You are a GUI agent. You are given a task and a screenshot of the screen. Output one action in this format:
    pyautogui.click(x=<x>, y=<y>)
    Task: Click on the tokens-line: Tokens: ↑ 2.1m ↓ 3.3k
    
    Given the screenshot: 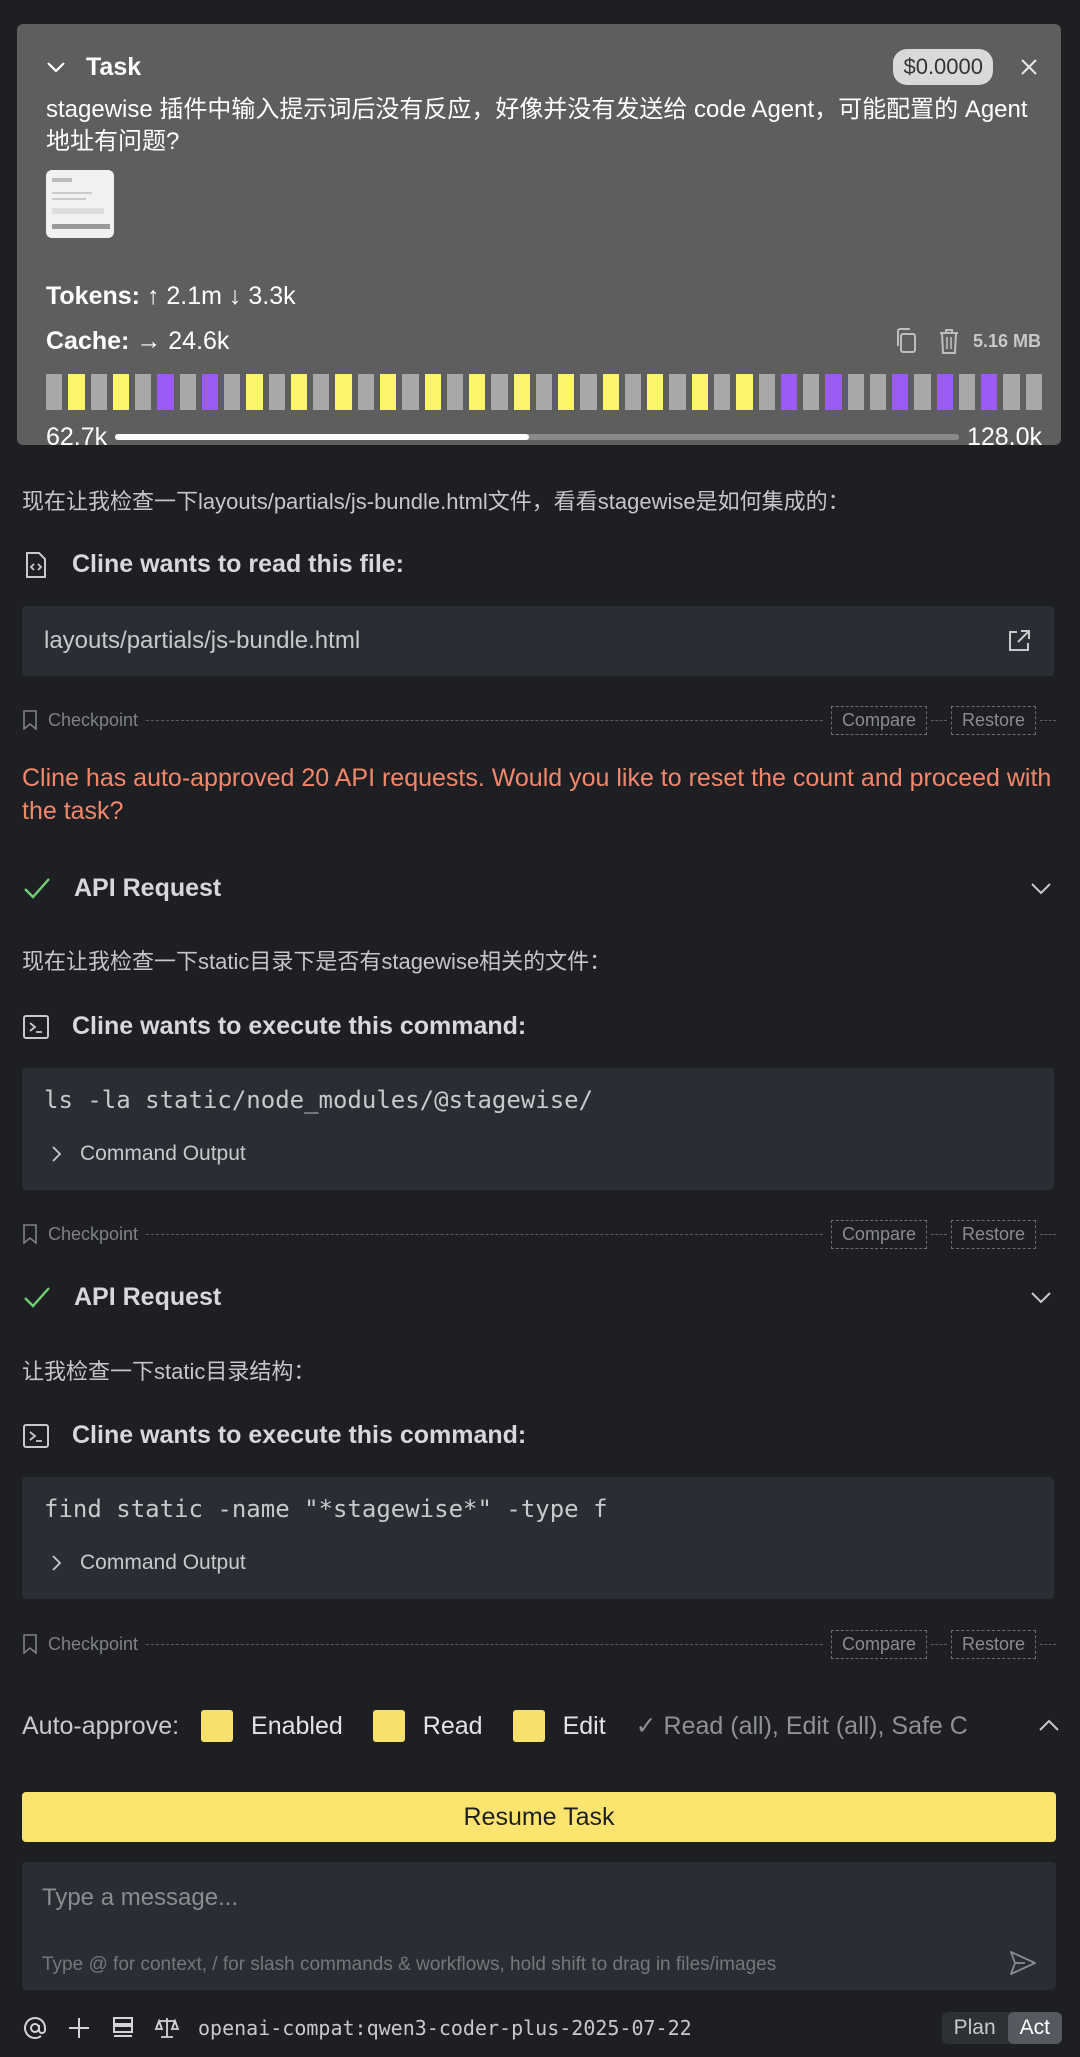 What is the action you would take?
    pyautogui.click(x=171, y=296)
    